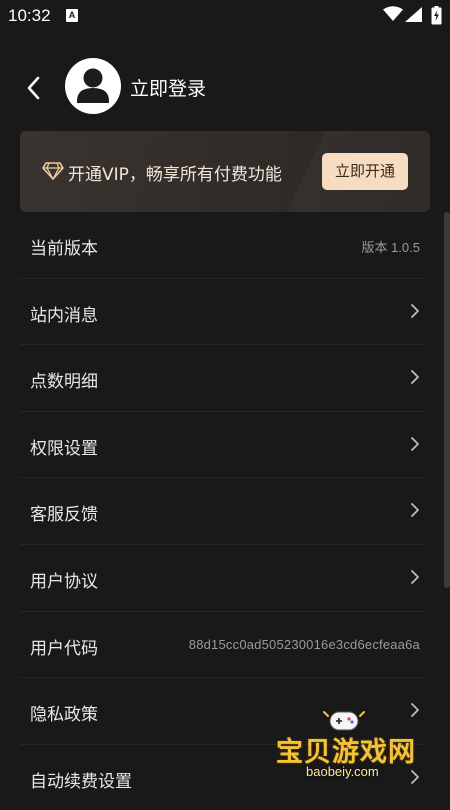 The width and height of the screenshot is (450, 810). Describe the element at coordinates (81, 781) in the screenshot. I see `menu-item-label: 自动续费设置` at that location.